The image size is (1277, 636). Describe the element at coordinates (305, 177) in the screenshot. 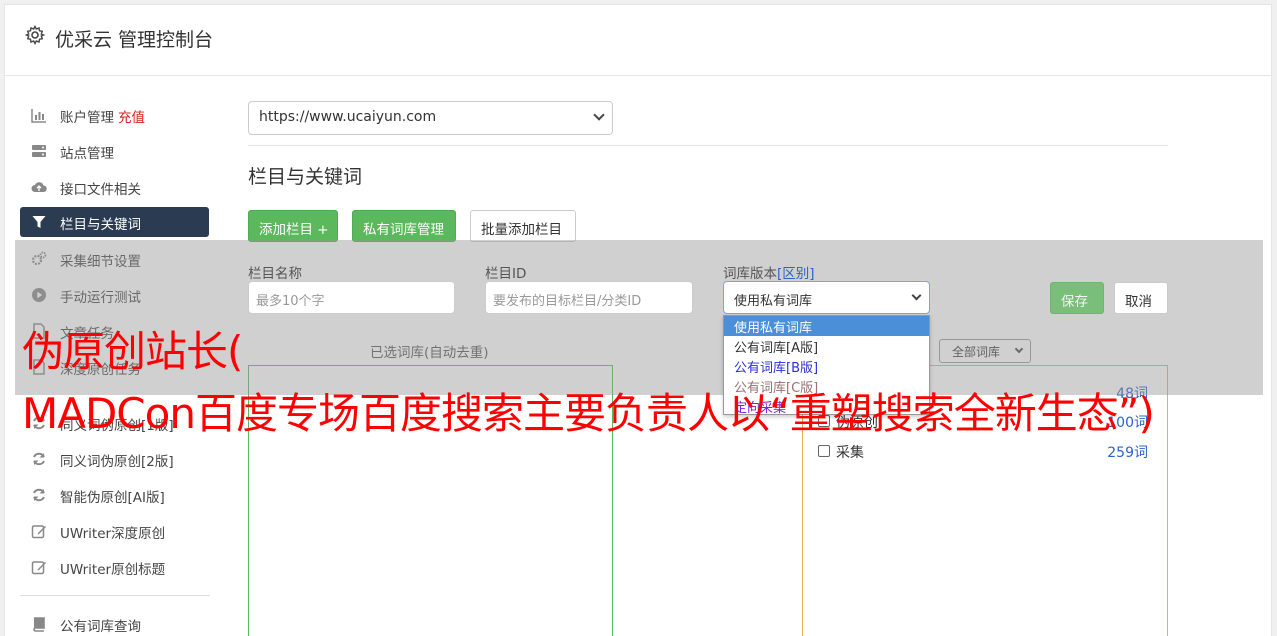

I see `section-title: 栏目与关键词` at that location.